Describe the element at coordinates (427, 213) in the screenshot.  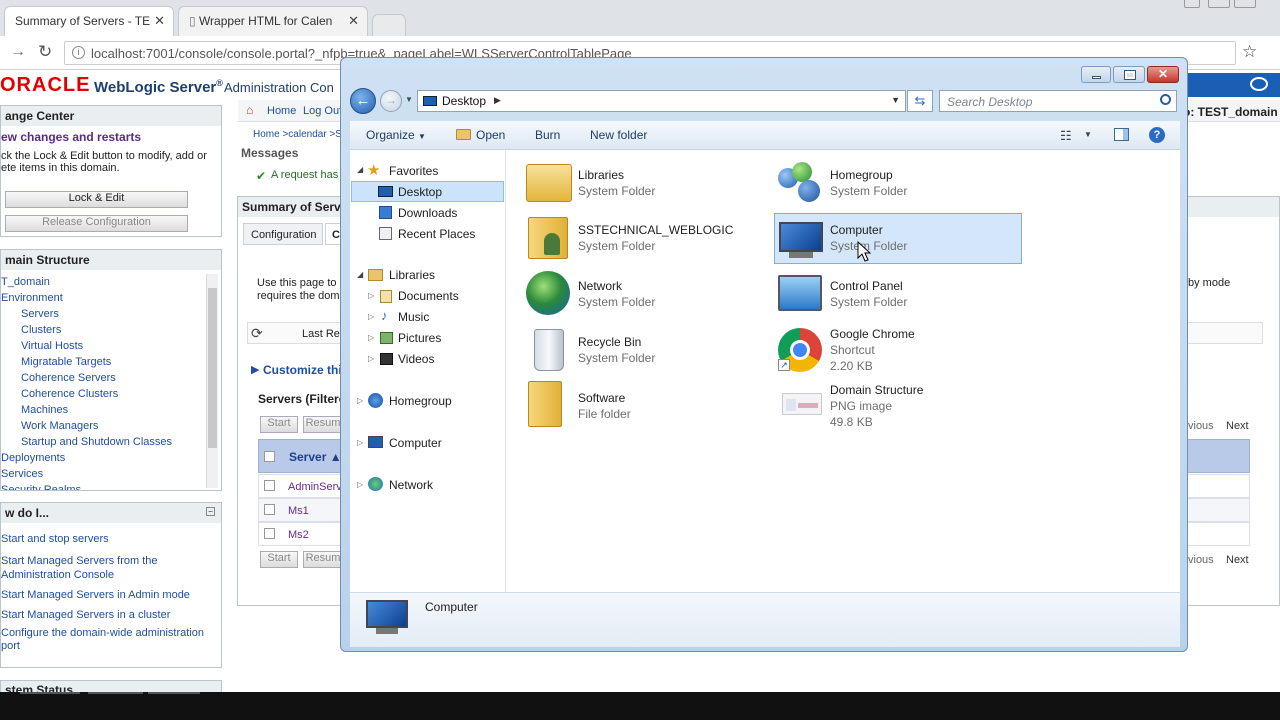
I see `nav-downloads: Downloads` at that location.